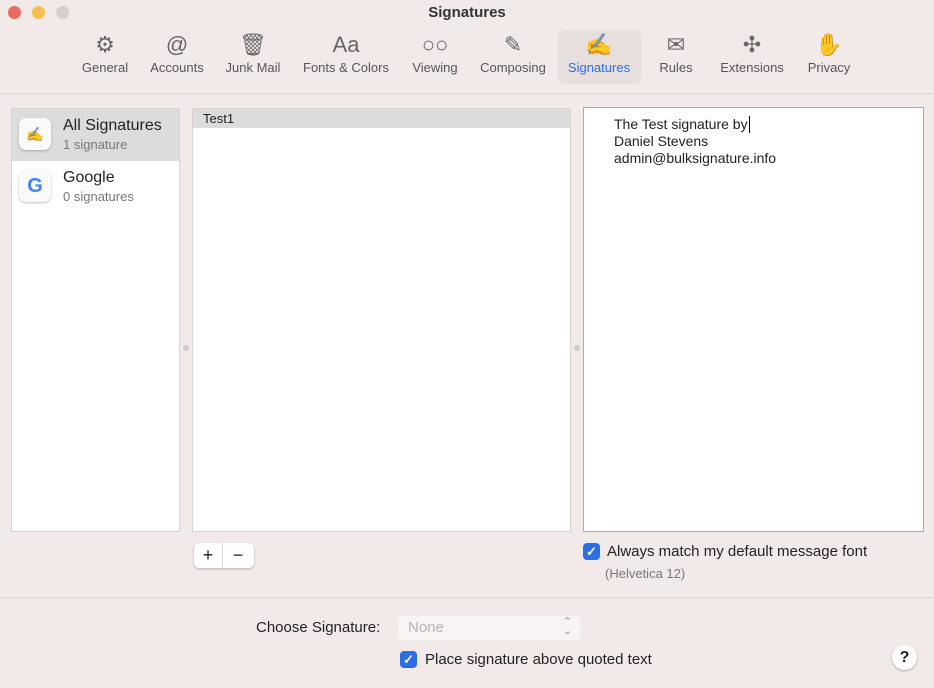 The image size is (934, 688). What do you see at coordinates (208, 555) in the screenshot?
I see `add-signature-button: +` at bounding box center [208, 555].